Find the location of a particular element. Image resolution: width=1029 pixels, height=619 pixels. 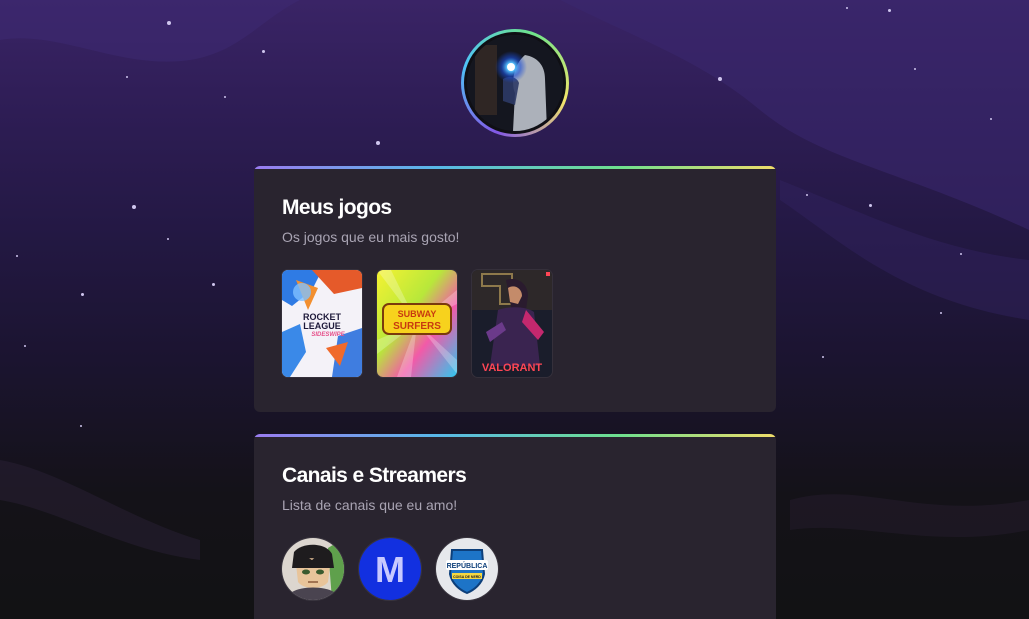

channel-m-logo: M is located at coordinates (390, 569).